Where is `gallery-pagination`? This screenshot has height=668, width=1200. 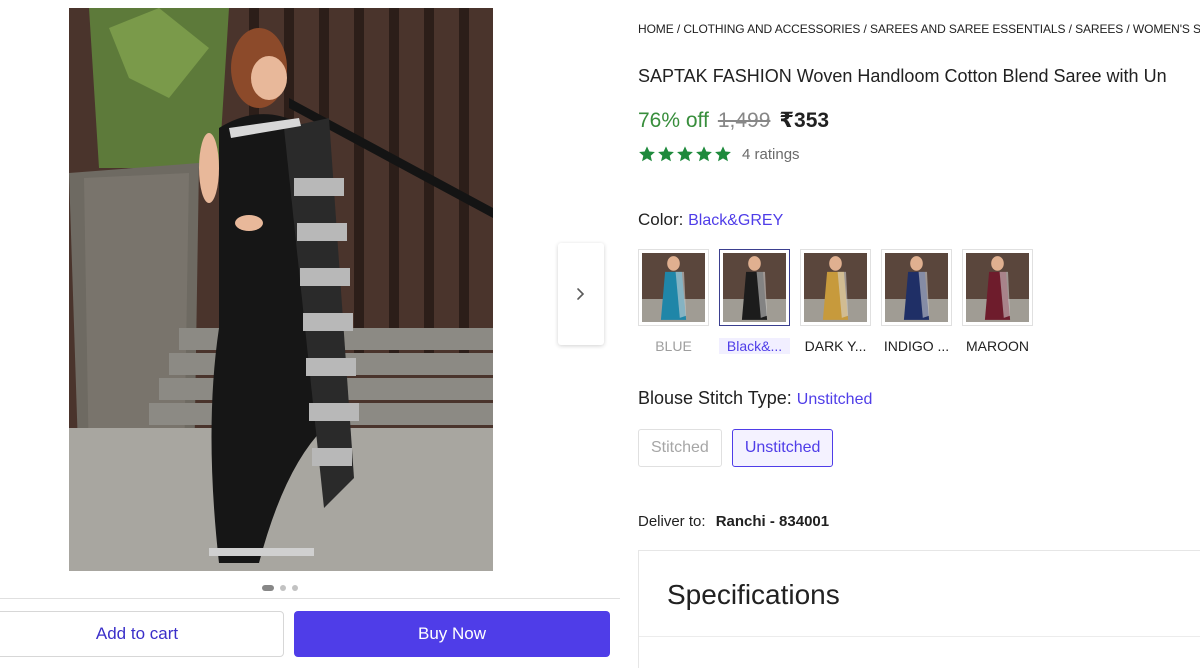
gallery-pagination is located at coordinates (280, 588).